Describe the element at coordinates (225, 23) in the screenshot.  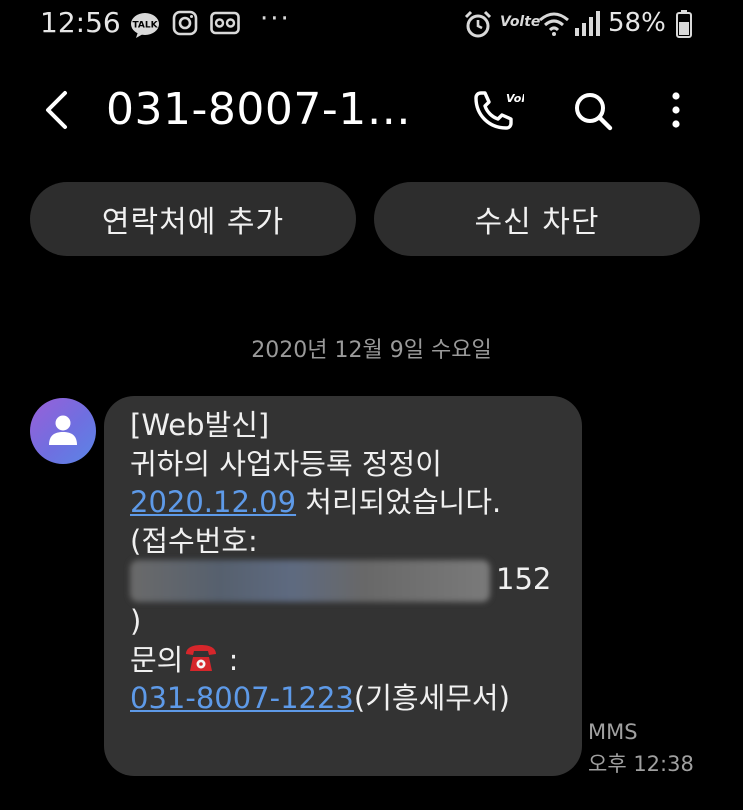
I see `voicemail-icon` at that location.